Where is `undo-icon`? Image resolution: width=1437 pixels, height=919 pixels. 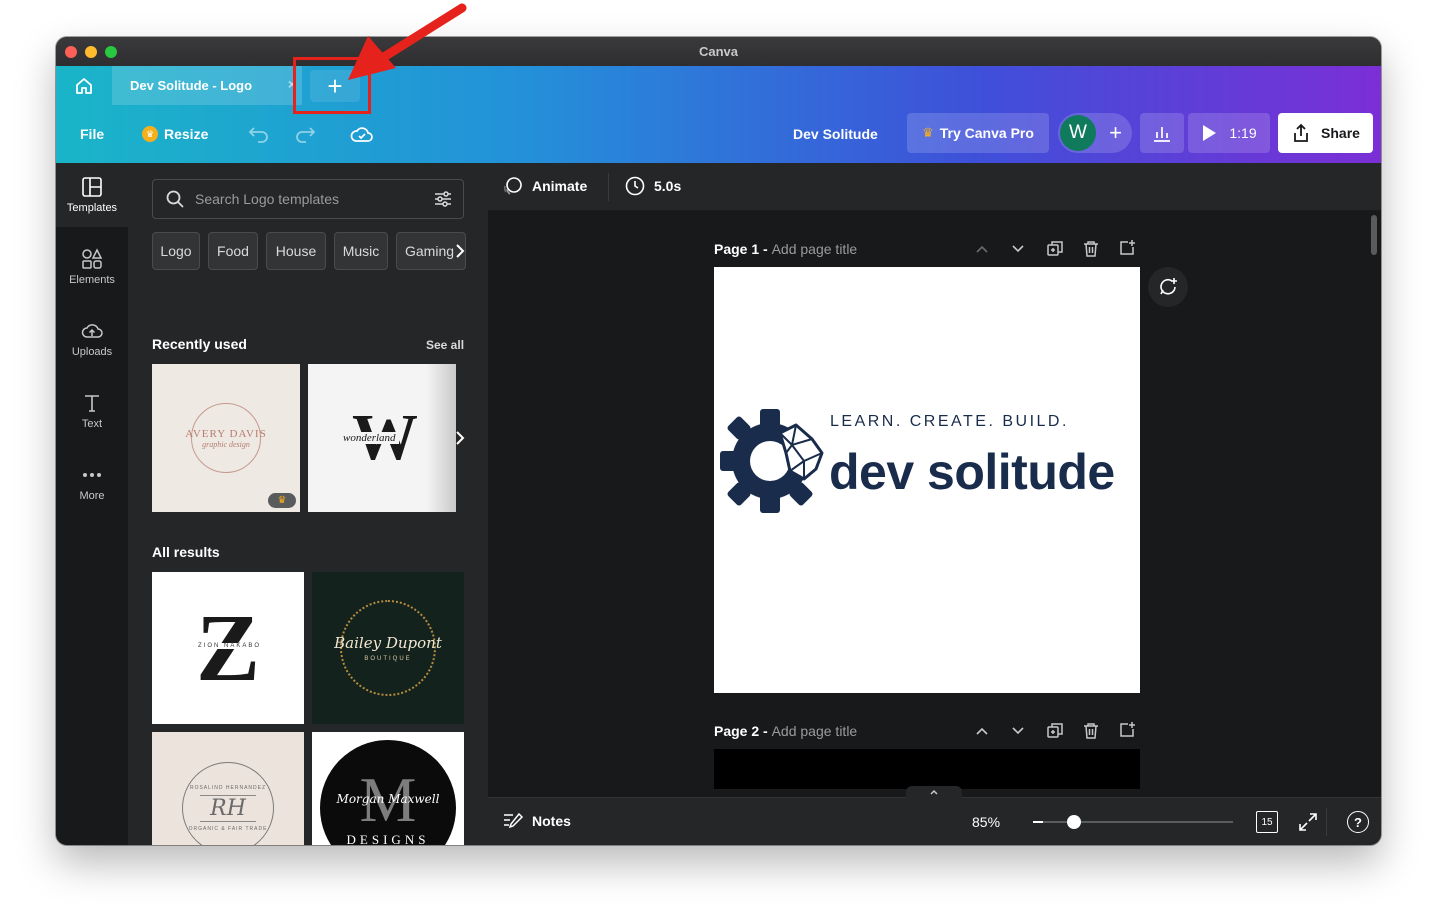
undo-icon is located at coordinates (258, 135).